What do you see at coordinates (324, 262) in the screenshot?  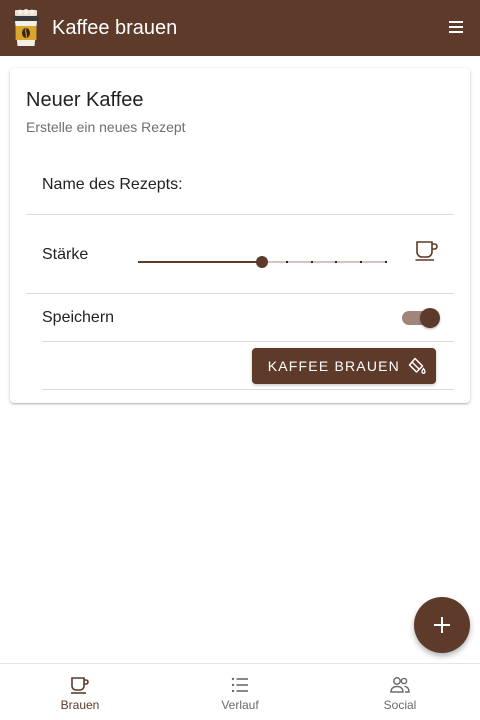 I see `slider-inactive-track` at bounding box center [324, 262].